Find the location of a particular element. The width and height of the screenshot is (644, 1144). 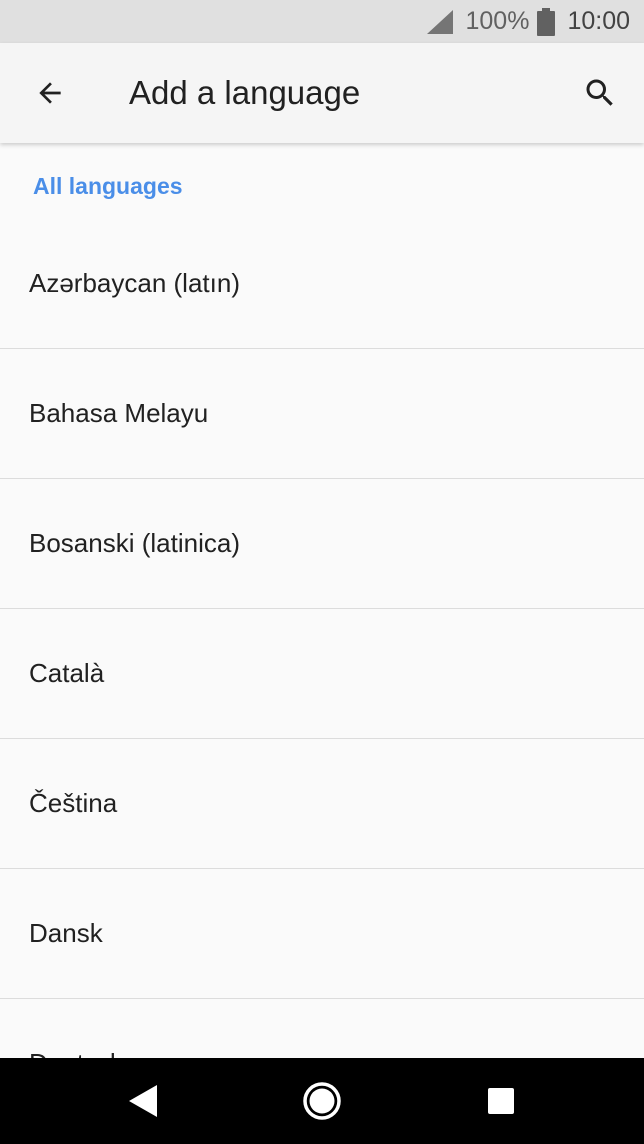

battery-icon is located at coordinates (546, 21).